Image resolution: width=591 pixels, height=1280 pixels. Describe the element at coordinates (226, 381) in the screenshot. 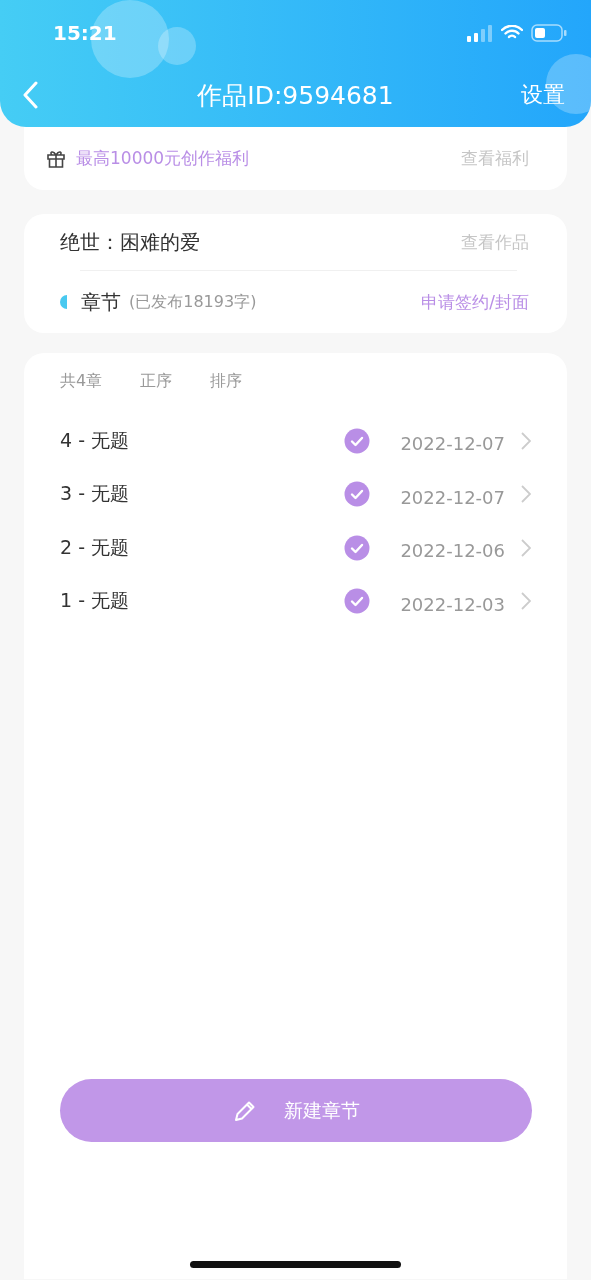

I see `sort-option: 排序` at that location.